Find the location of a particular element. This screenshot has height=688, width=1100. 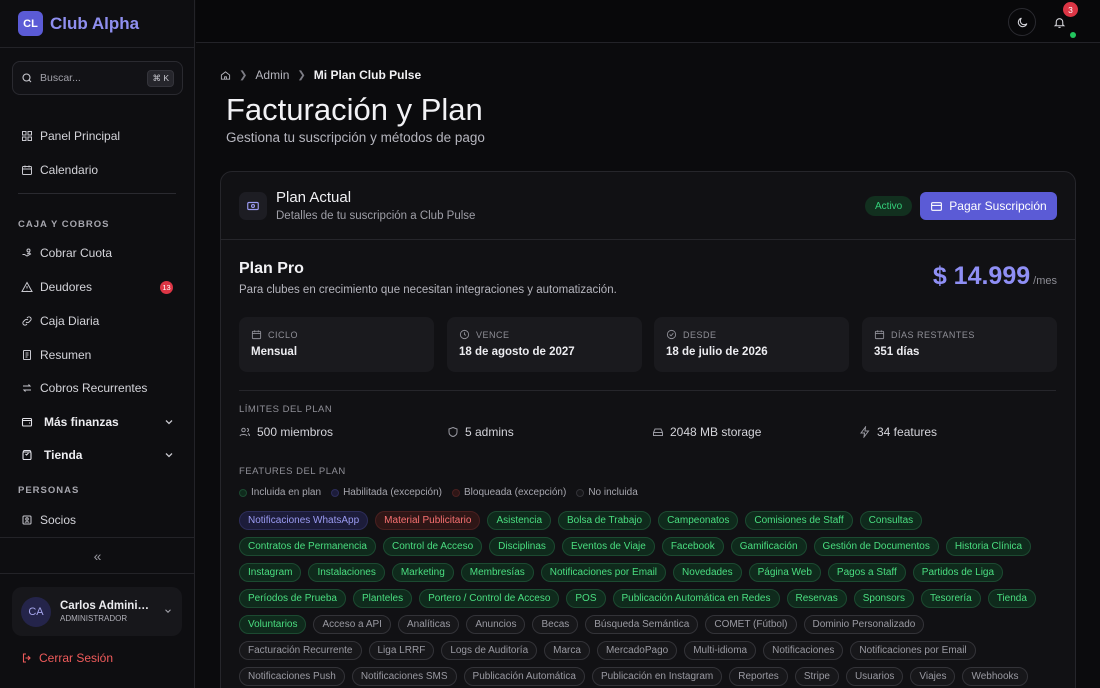

stat-label: CICLO is located at coordinates (274, 334).